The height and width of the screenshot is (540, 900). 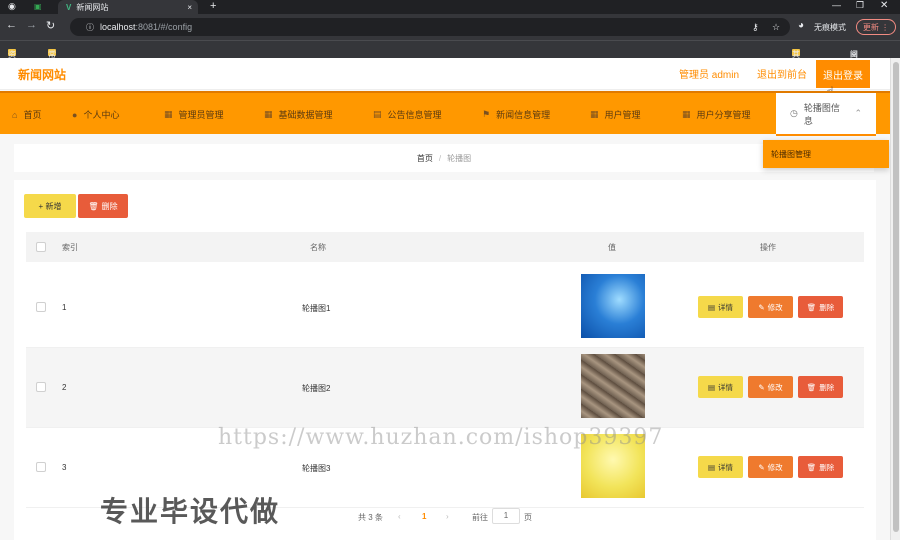 What do you see at coordinates (318, 247) in the screenshot?
I see `col-name: 名称` at bounding box center [318, 247].